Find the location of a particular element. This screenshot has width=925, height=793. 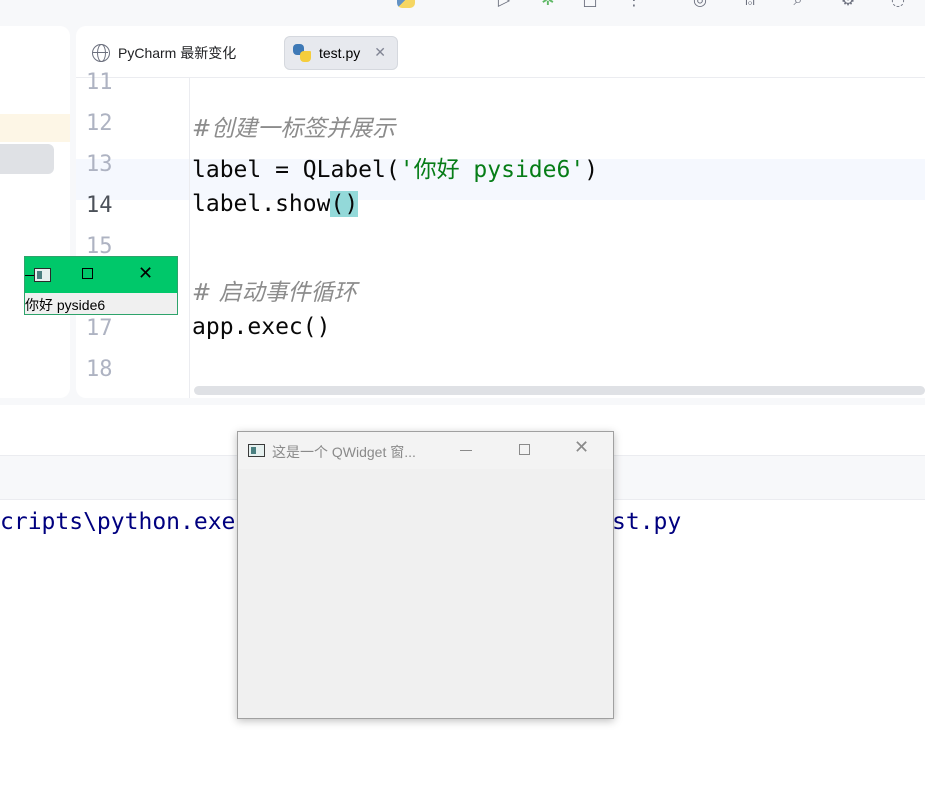

code-with-me-icon: ◎ is located at coordinates (700, 6).